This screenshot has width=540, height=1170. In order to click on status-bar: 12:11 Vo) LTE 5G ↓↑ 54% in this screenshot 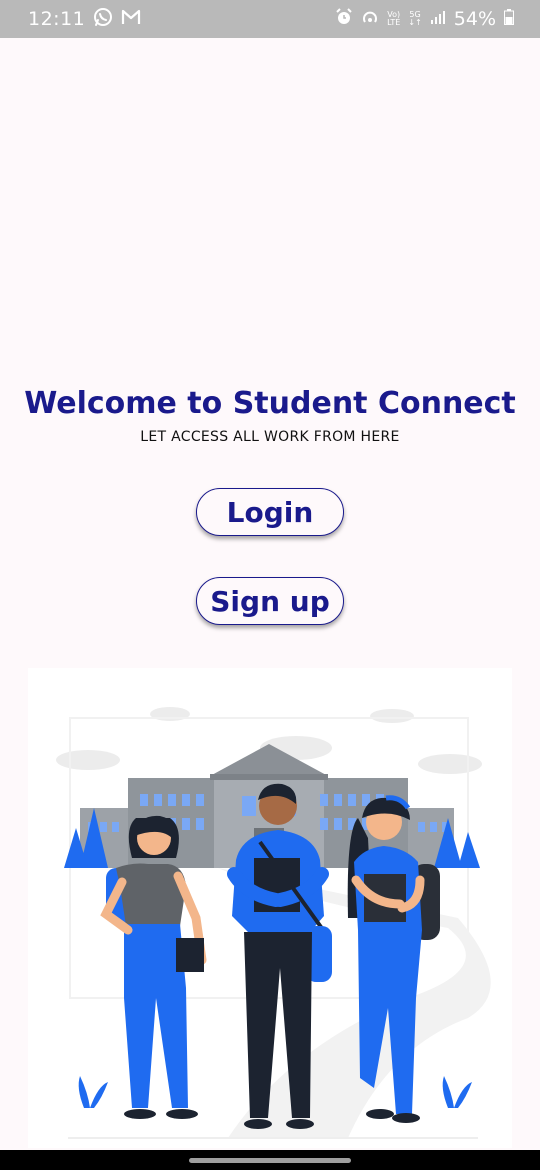, I will do `click(270, 19)`.